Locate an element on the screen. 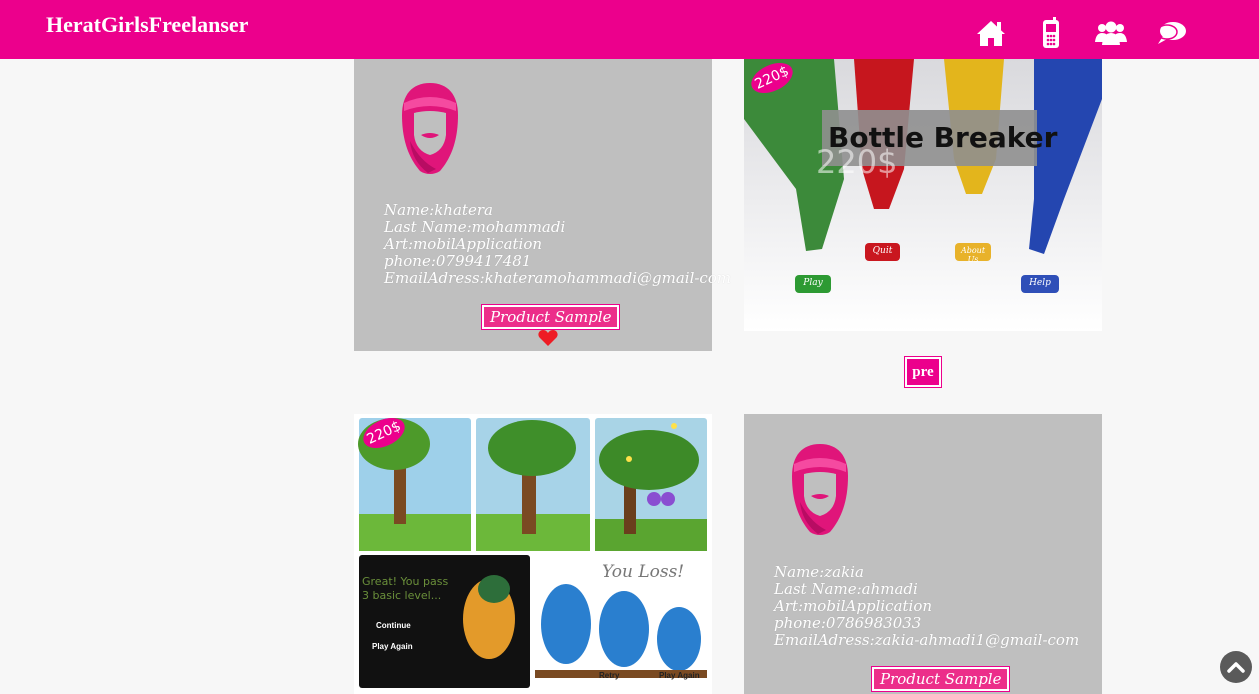 The image size is (1259, 694). users-group-icon is located at coordinates (1111, 33).